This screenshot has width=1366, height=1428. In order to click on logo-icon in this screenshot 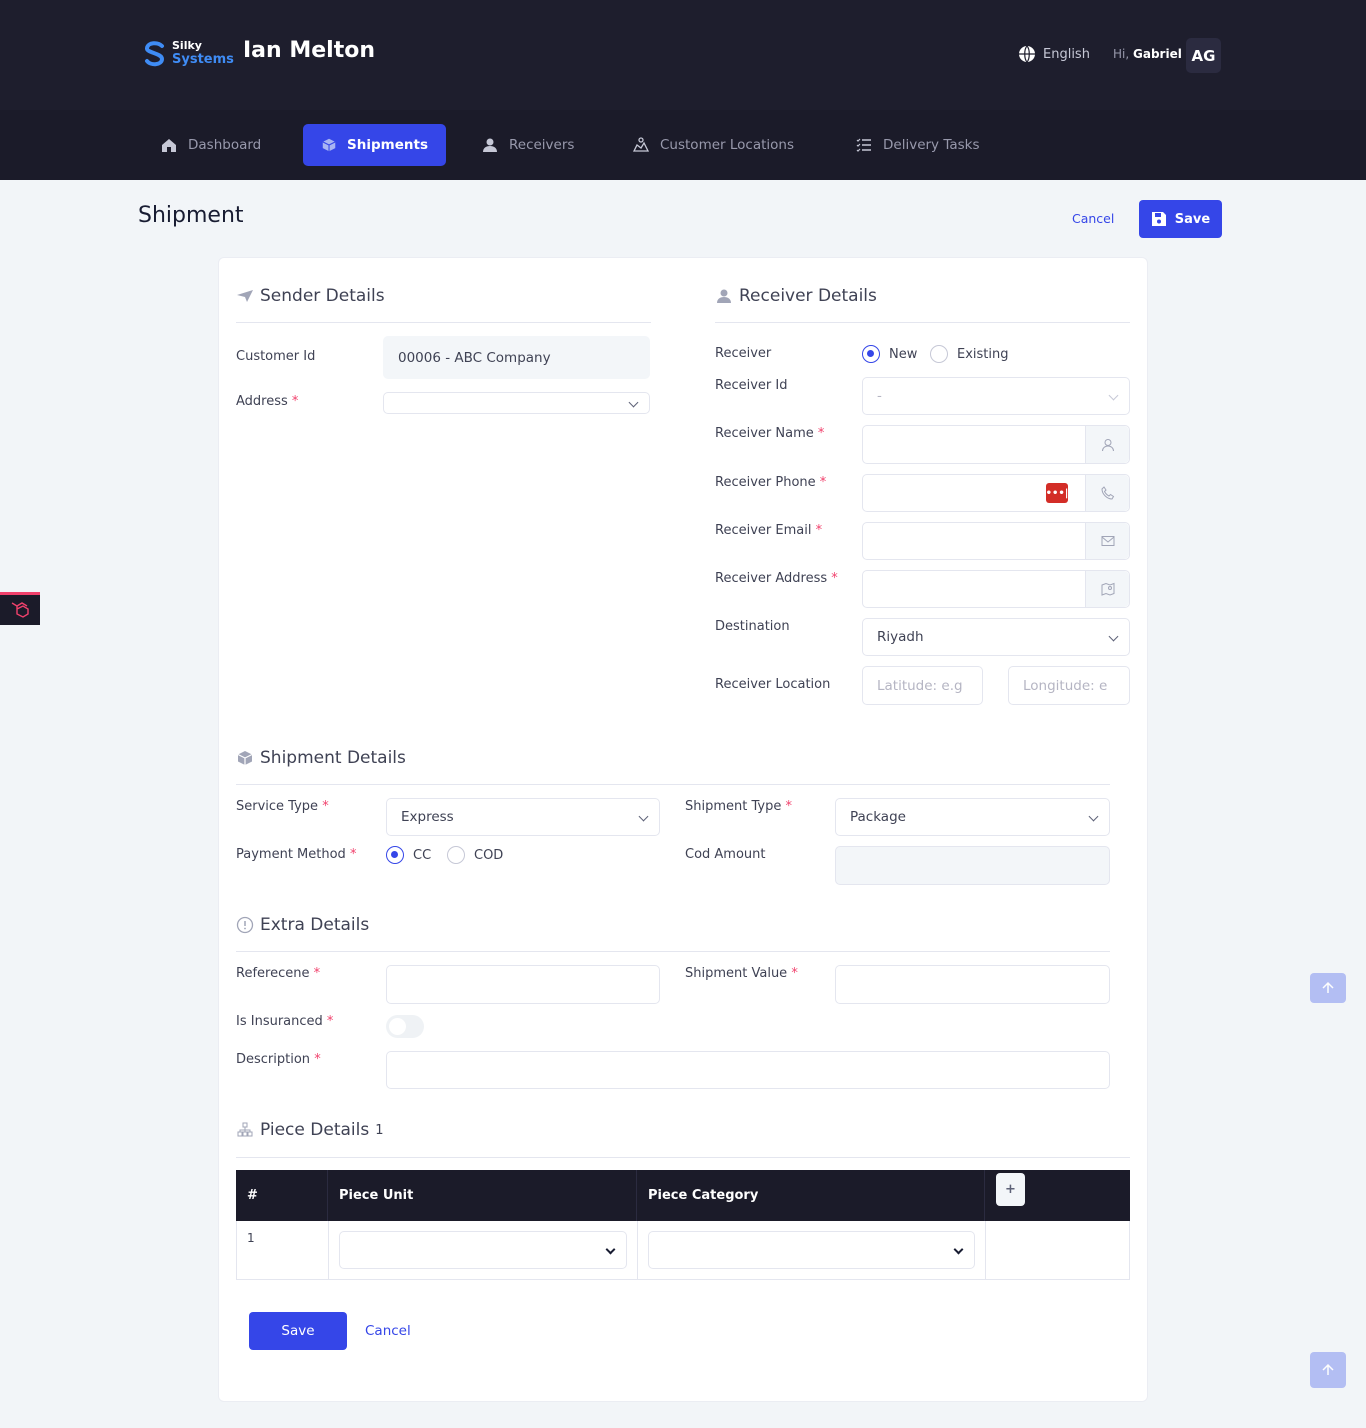, I will do `click(155, 54)`.